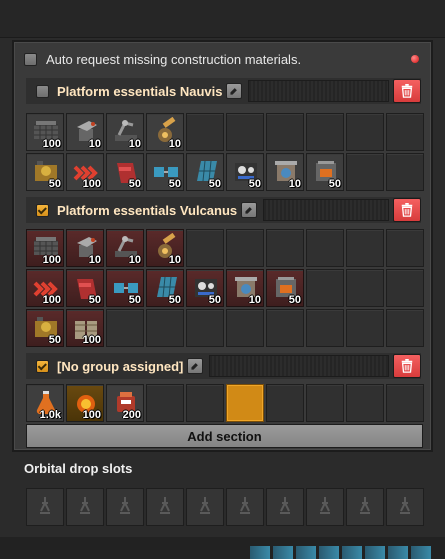  What do you see at coordinates (222, 19) in the screenshot?
I see `top-strip` at bounding box center [222, 19].